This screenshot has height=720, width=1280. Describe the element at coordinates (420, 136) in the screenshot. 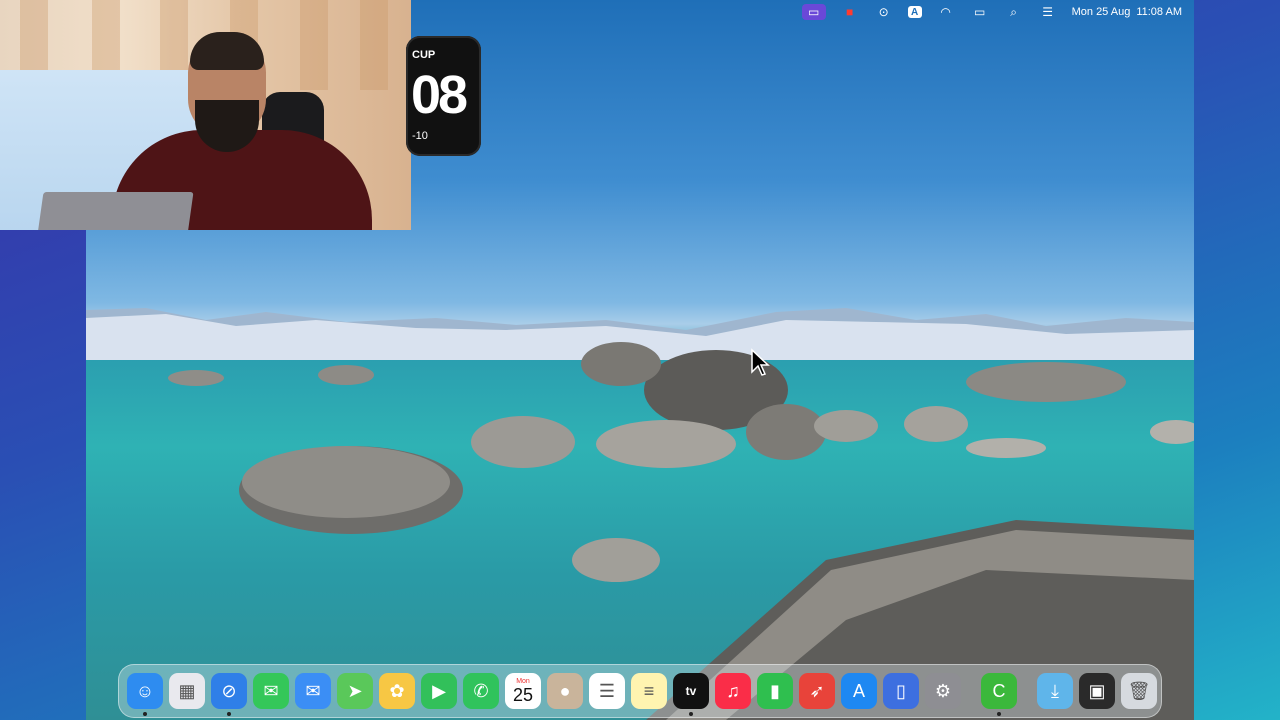

I see `widget-bottom-label: -10` at that location.